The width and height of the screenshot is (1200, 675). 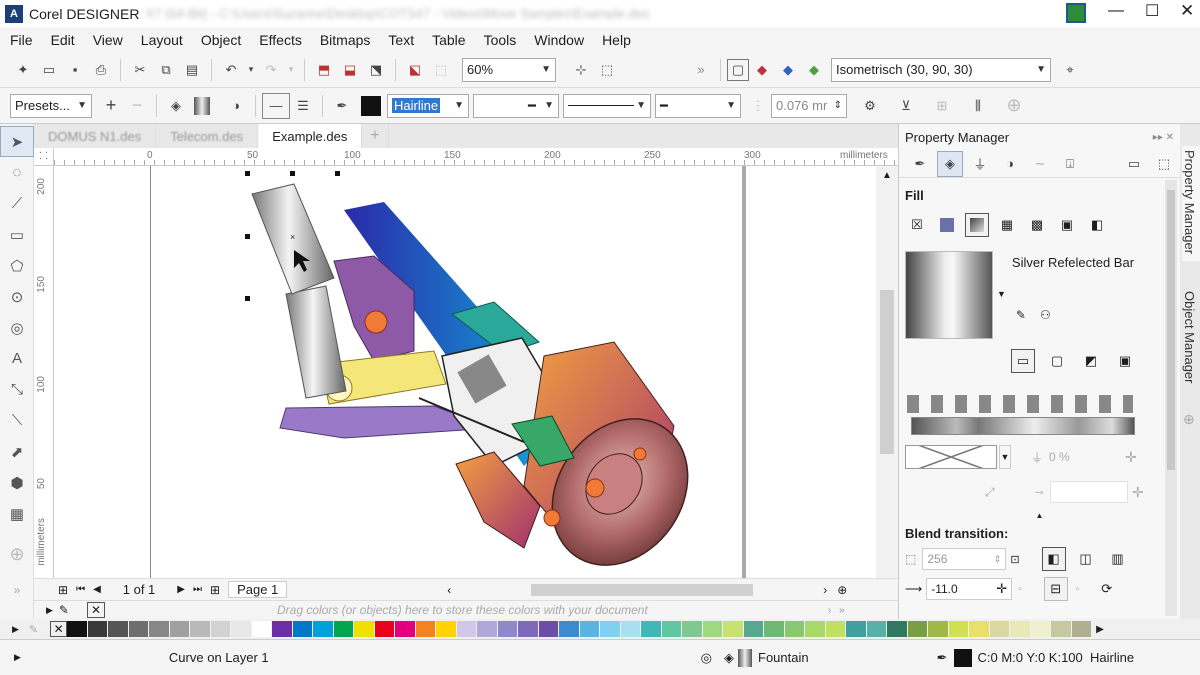 I want to click on bolt, so click(x=376, y=322).